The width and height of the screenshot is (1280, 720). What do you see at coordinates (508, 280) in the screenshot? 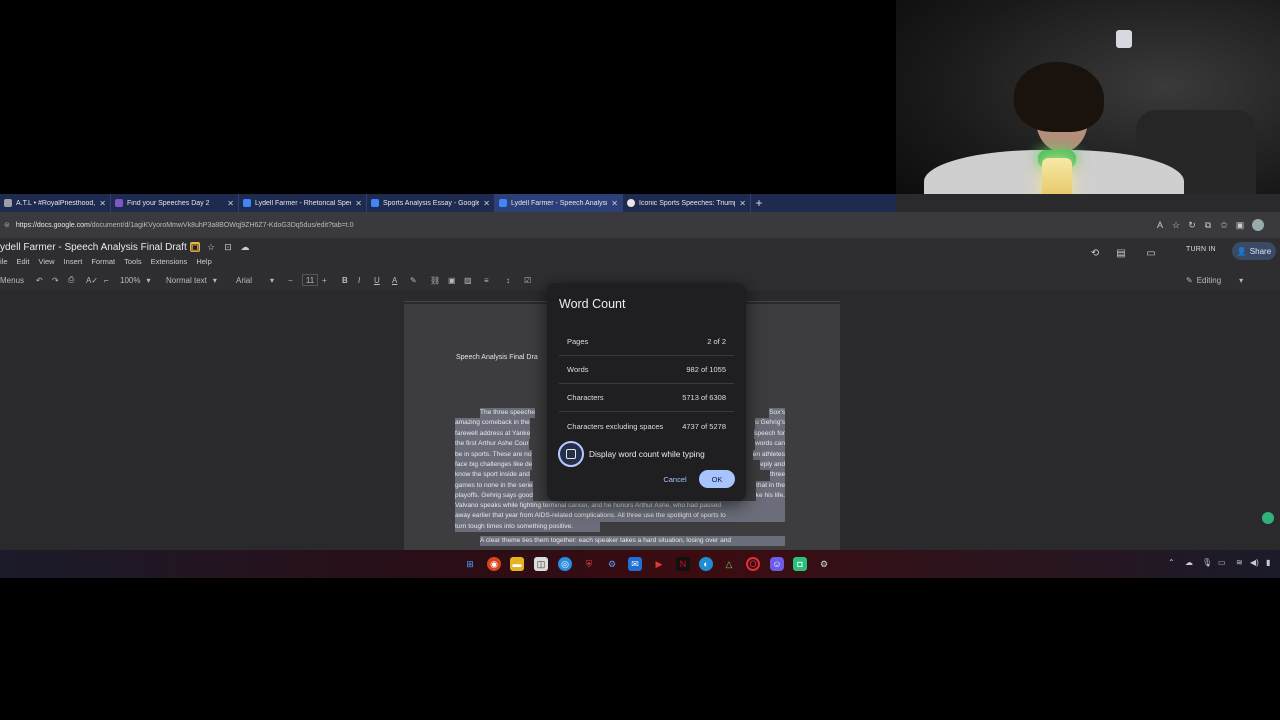
I see `line-spacing-icon: ↕` at bounding box center [508, 280].